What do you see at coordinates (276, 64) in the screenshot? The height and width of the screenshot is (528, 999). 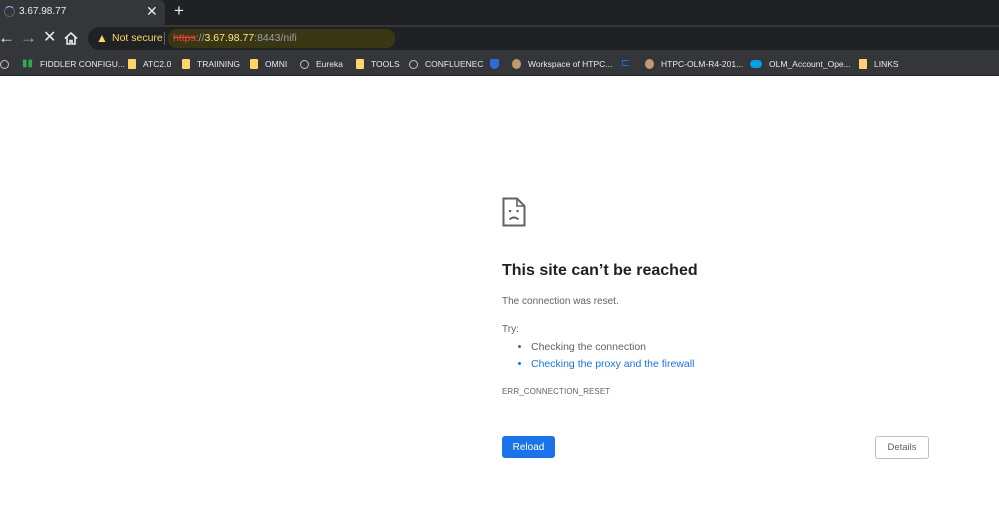 I see `bookmark-label: OMNI` at bounding box center [276, 64].